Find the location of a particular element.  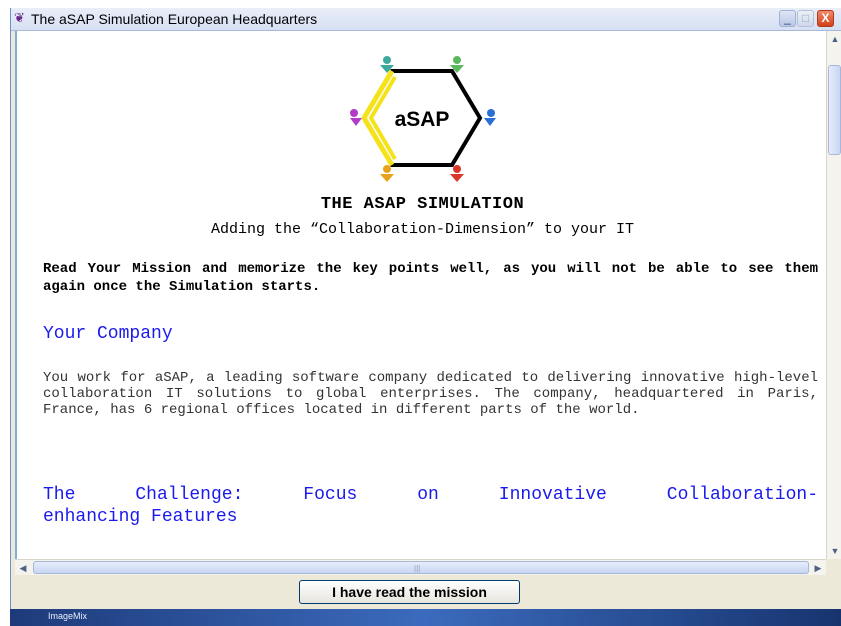

section-heading-company: Your Company is located at coordinates (108, 334).